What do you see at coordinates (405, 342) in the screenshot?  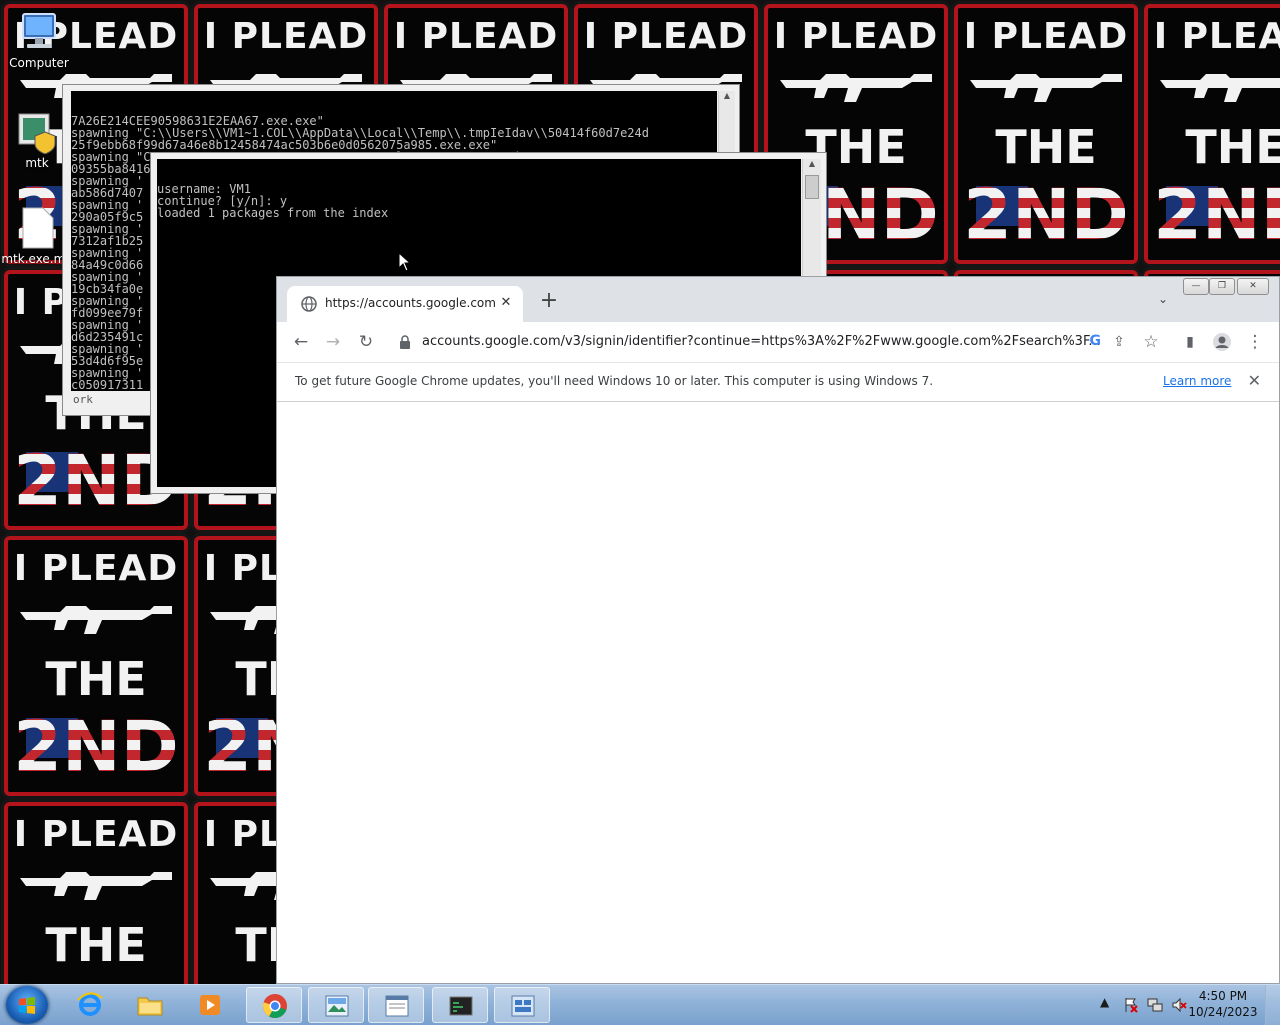 I see `lock-icon` at bounding box center [405, 342].